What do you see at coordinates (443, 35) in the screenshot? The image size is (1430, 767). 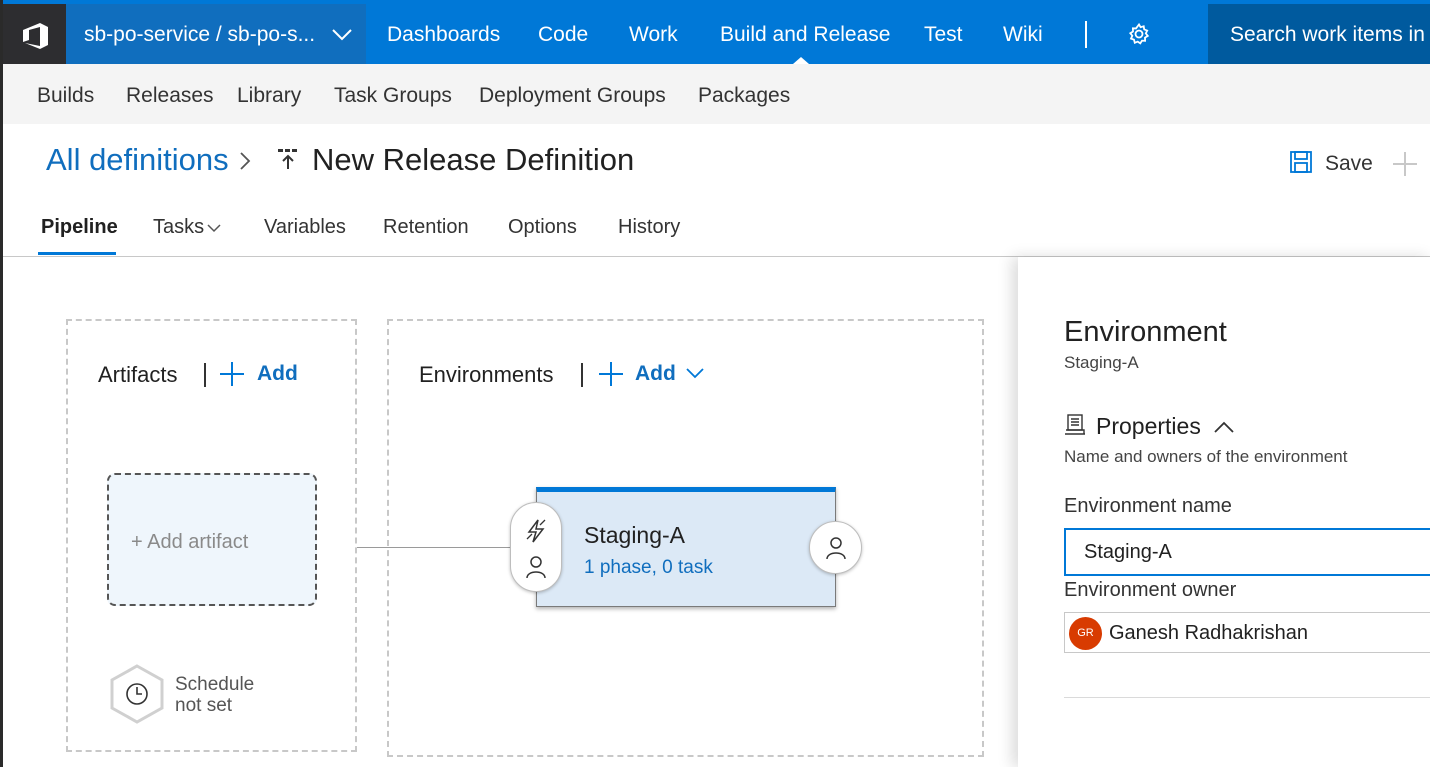 I see `nav-dashboards: Dashboards` at bounding box center [443, 35].